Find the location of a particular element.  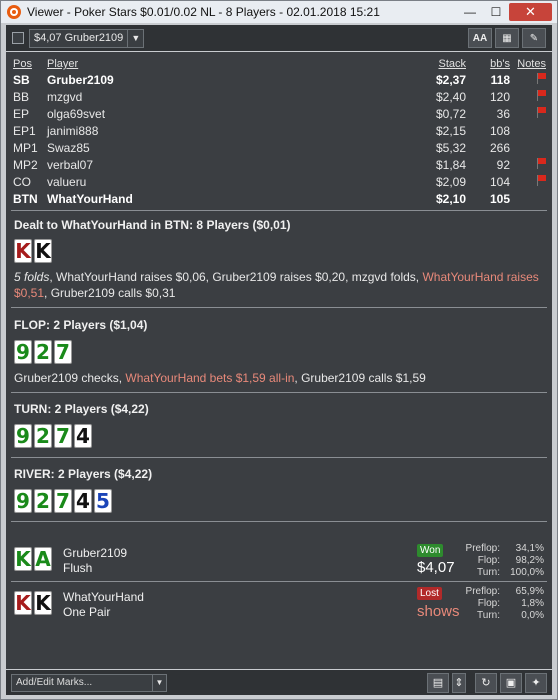

edit-icon: ✎ is located at coordinates (534, 38).